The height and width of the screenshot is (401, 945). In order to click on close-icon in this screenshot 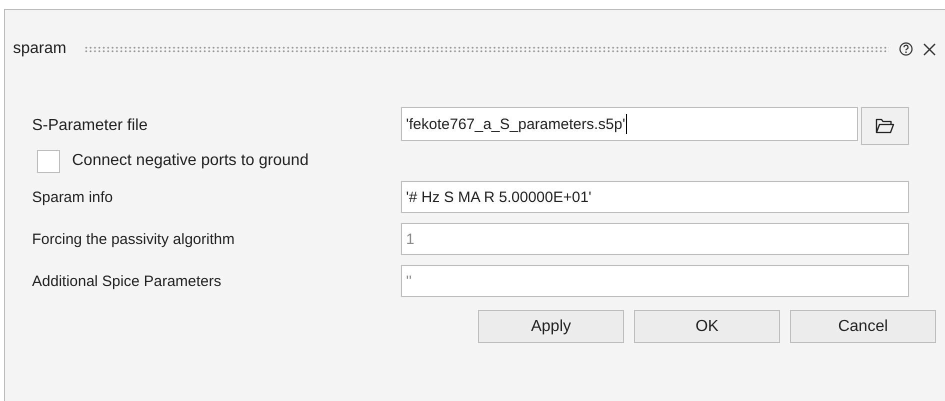, I will do `click(929, 49)`.